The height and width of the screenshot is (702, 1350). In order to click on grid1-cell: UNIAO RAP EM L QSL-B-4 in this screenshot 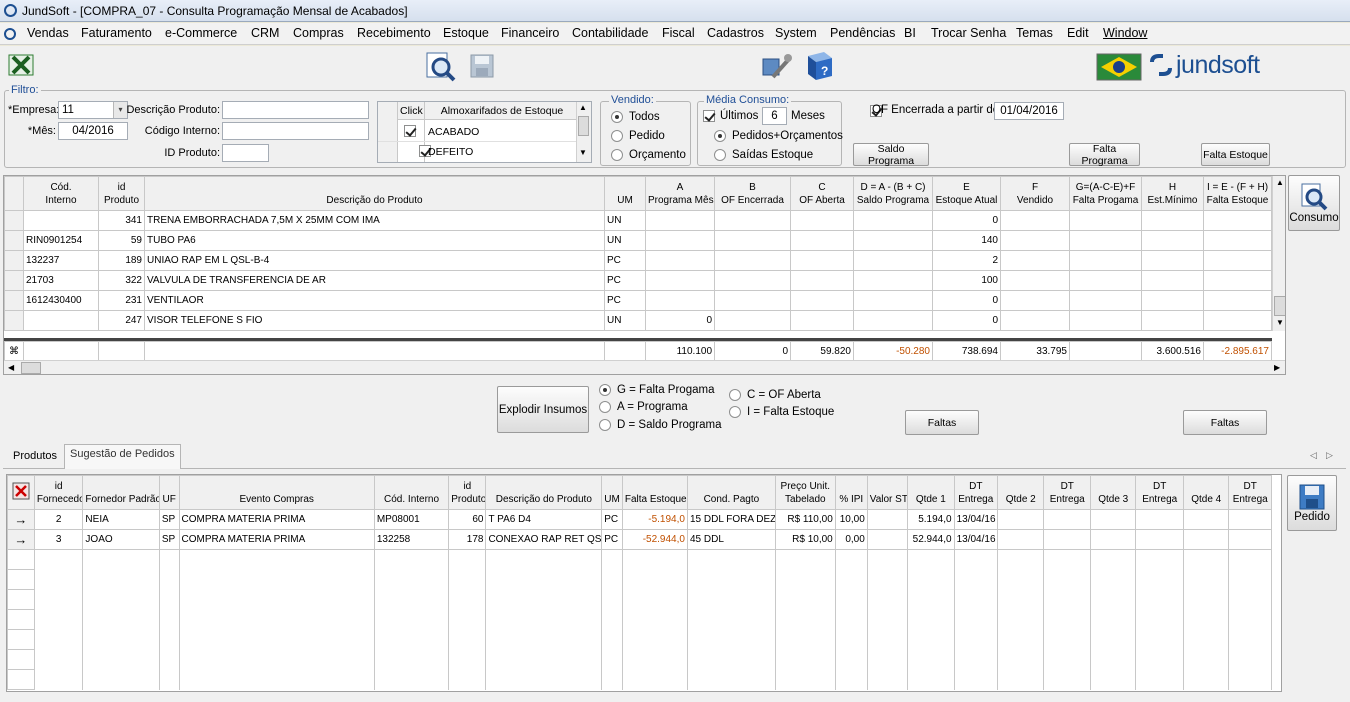, I will do `click(374, 260)`.